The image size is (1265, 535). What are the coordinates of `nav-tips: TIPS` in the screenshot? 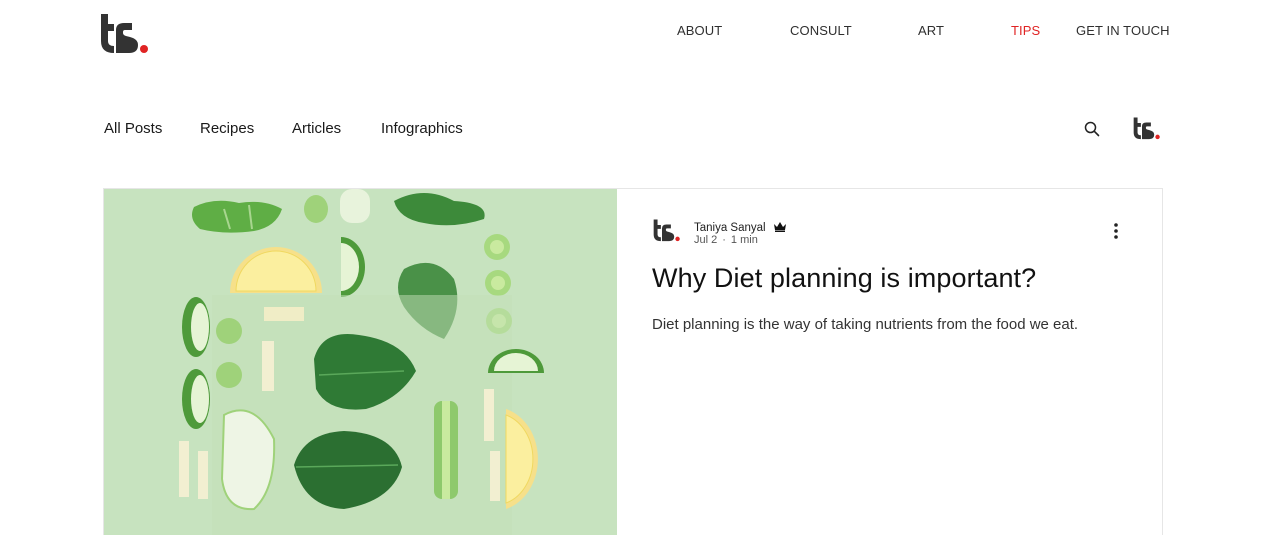 It's located at (1025, 30).